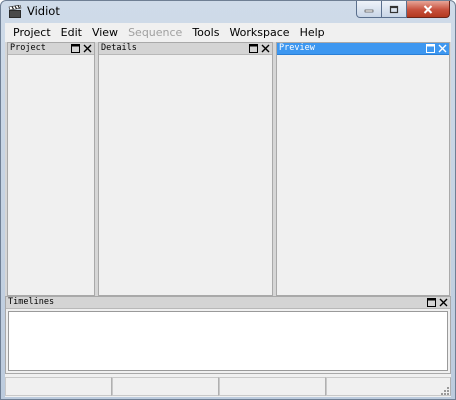 This screenshot has height=400, width=456. I want to click on project-pane-body, so click(51, 175).